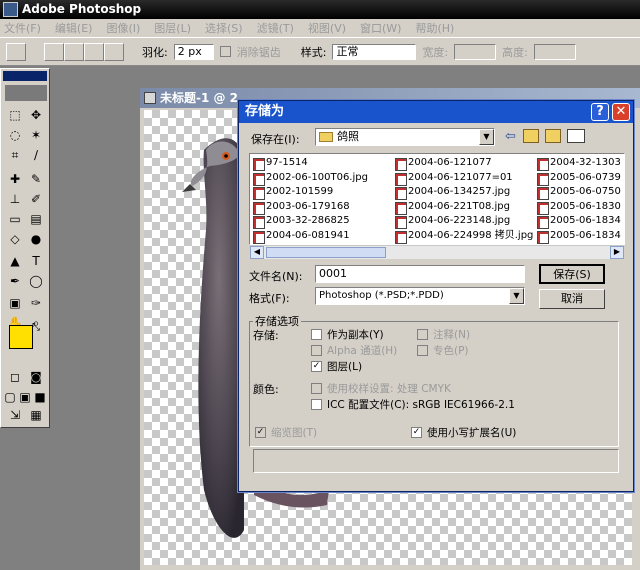 This screenshot has width=640, height=570. What do you see at coordinates (381, 295) in the screenshot?
I see `format-value: Photoshop (*.PSD;*.PDD)` at bounding box center [381, 295].